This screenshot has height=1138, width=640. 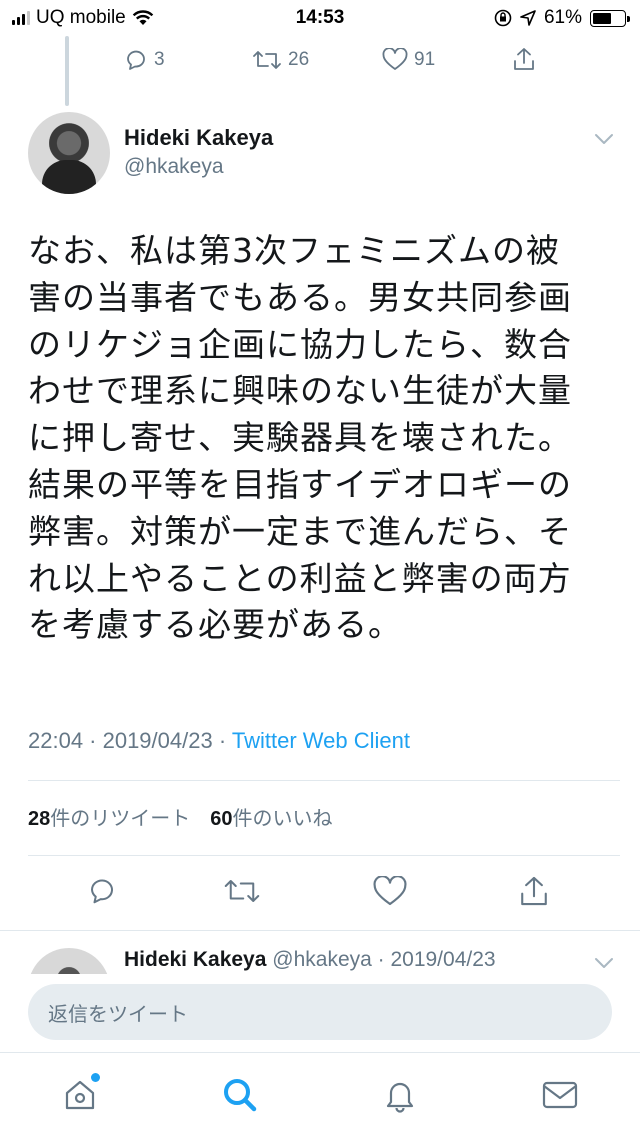 I want to click on battery-icon, so click(x=610, y=18).